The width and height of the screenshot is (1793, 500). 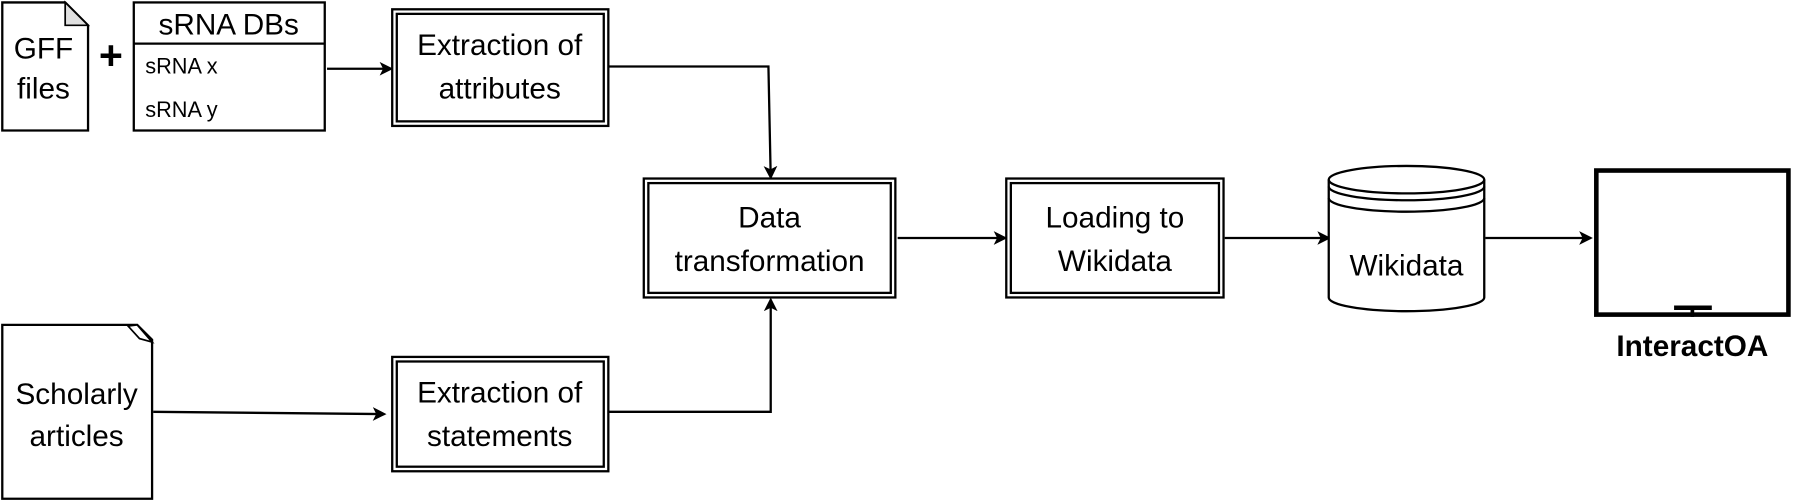 I want to click on loading-wikidata-box: Loading to Wikidata, so click(x=1115, y=238).